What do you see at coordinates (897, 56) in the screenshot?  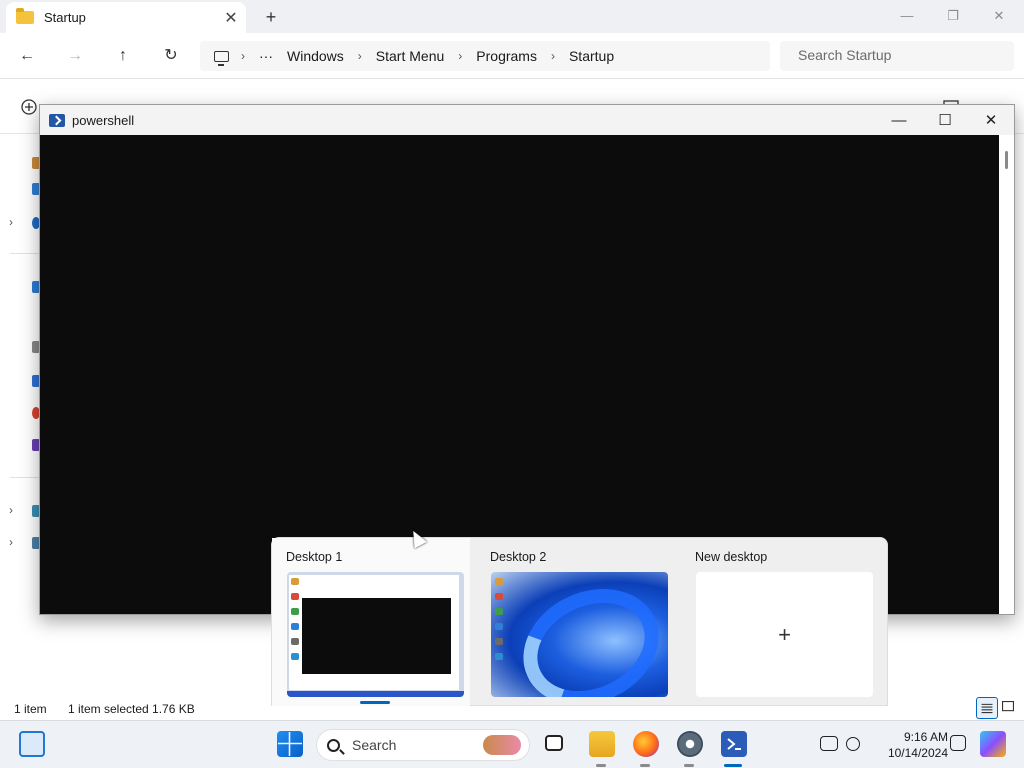 I see `search-input: Search Startup` at bounding box center [897, 56].